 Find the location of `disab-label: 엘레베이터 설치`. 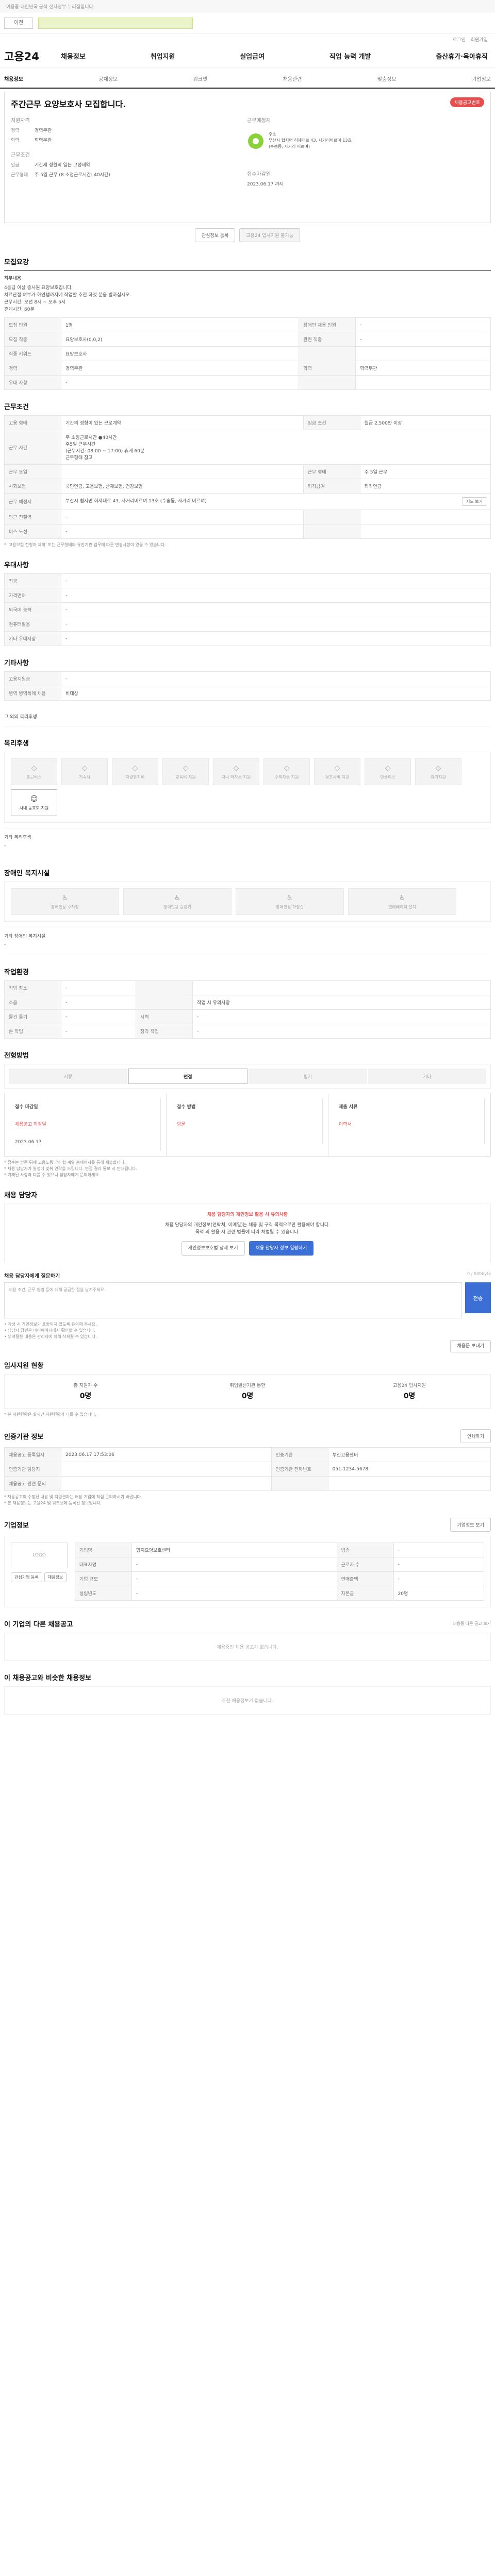

disab-label: 엘레베이터 설치 is located at coordinates (402, 906).